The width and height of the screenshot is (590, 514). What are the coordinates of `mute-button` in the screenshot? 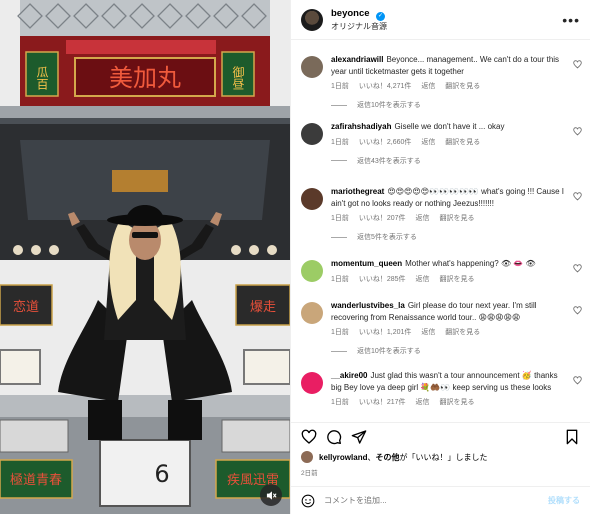 It's located at (271, 495).